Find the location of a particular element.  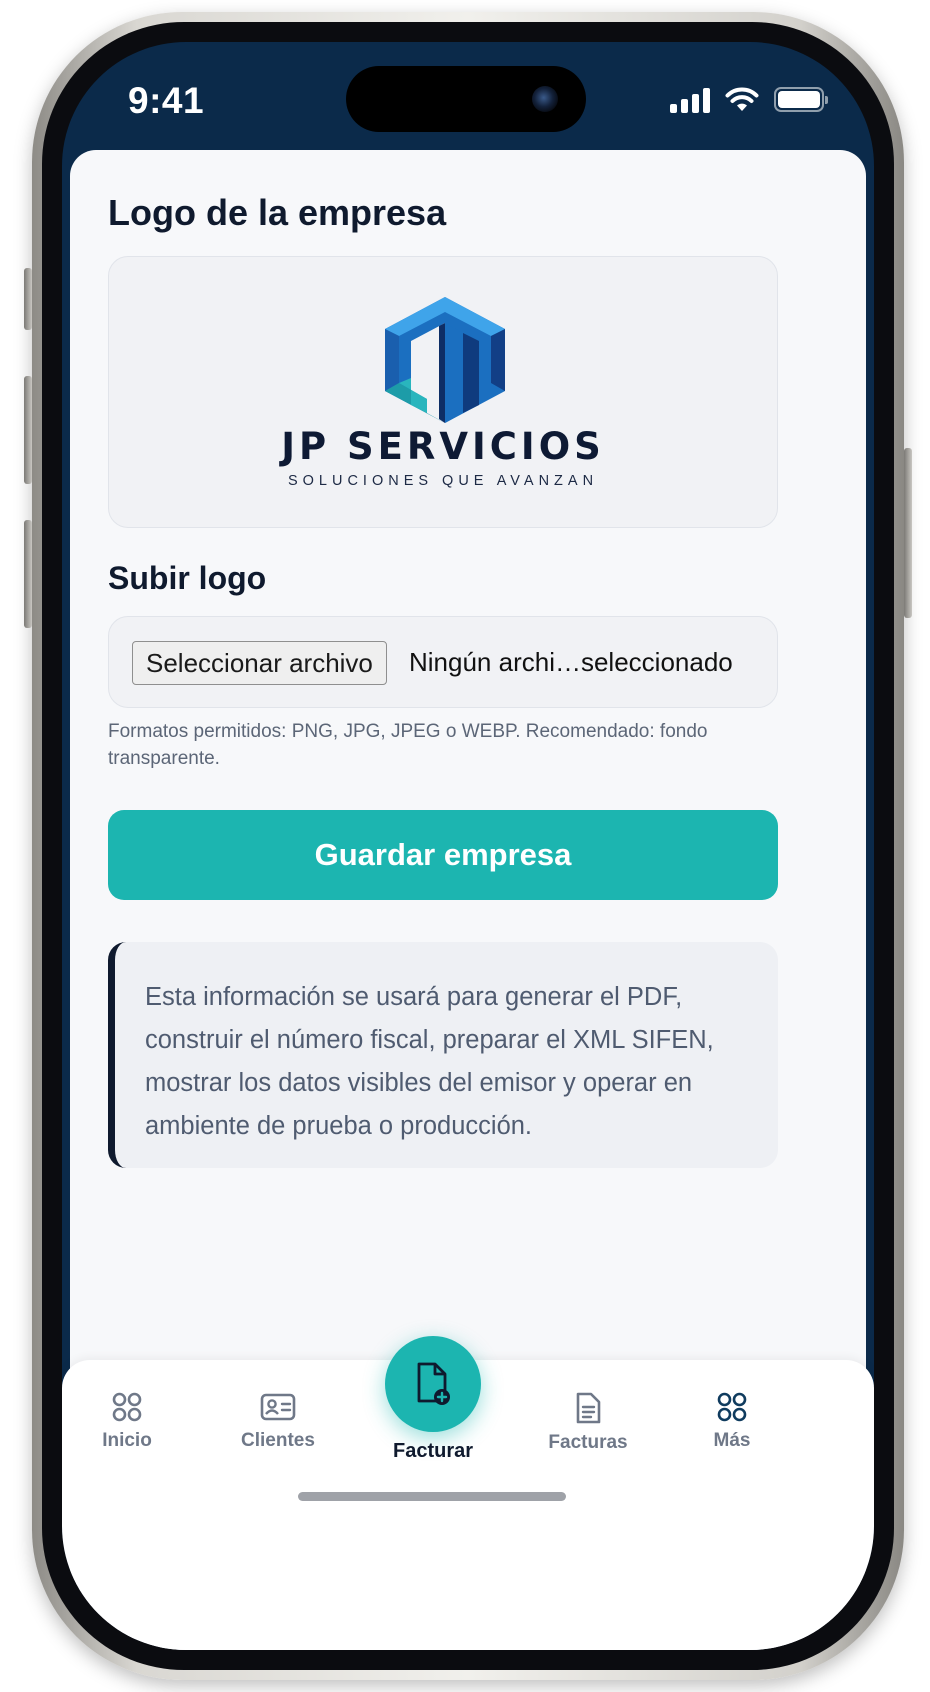

volume-up-button is located at coordinates (28, 430).